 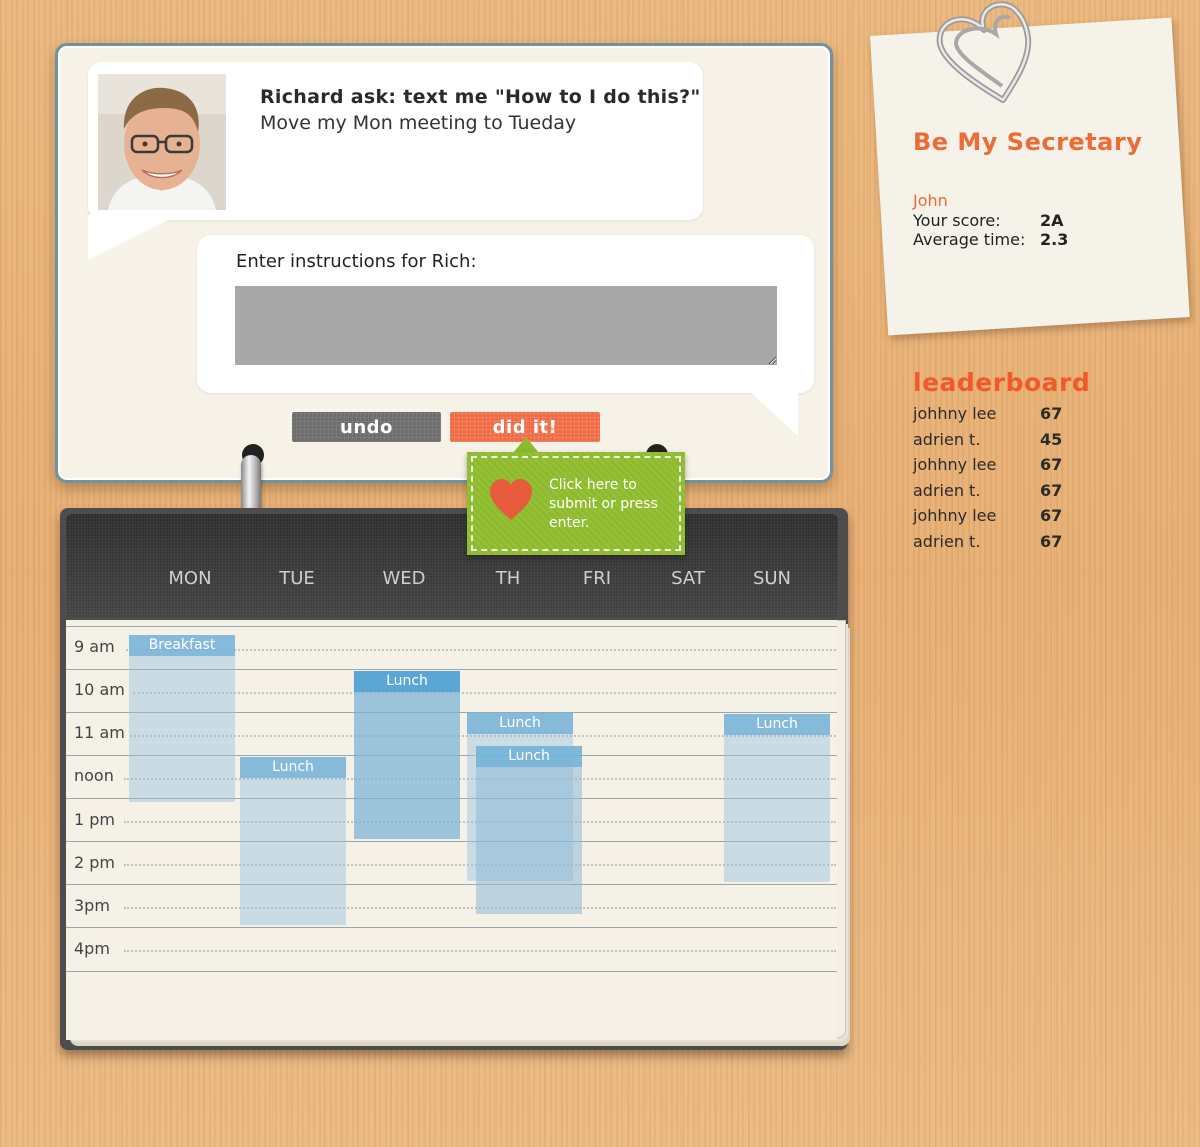 What do you see at coordinates (1051, 439) in the screenshot?
I see `leaderboard-score: 45` at bounding box center [1051, 439].